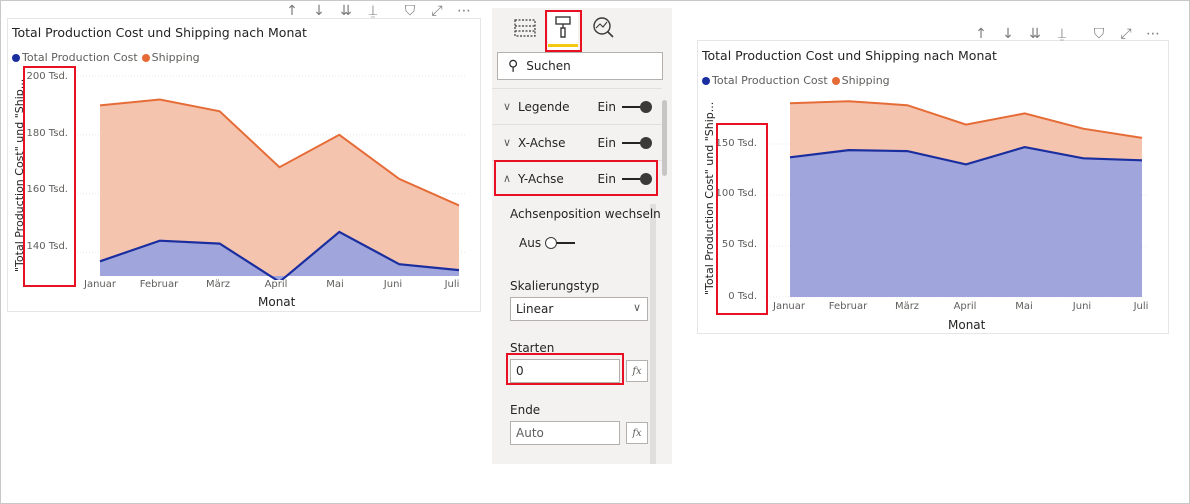  I want to click on start-input-highlight, so click(565, 369).